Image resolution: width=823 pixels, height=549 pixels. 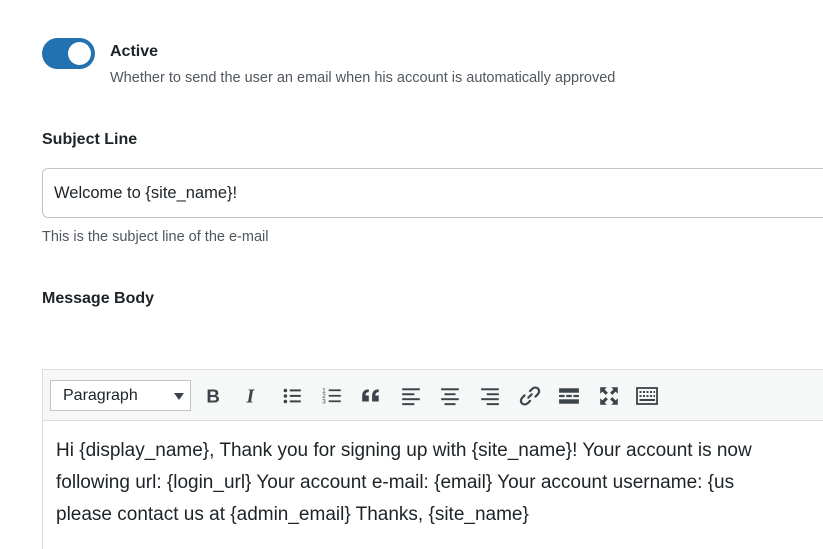 I want to click on message-body-label: Message Body, so click(x=98, y=298).